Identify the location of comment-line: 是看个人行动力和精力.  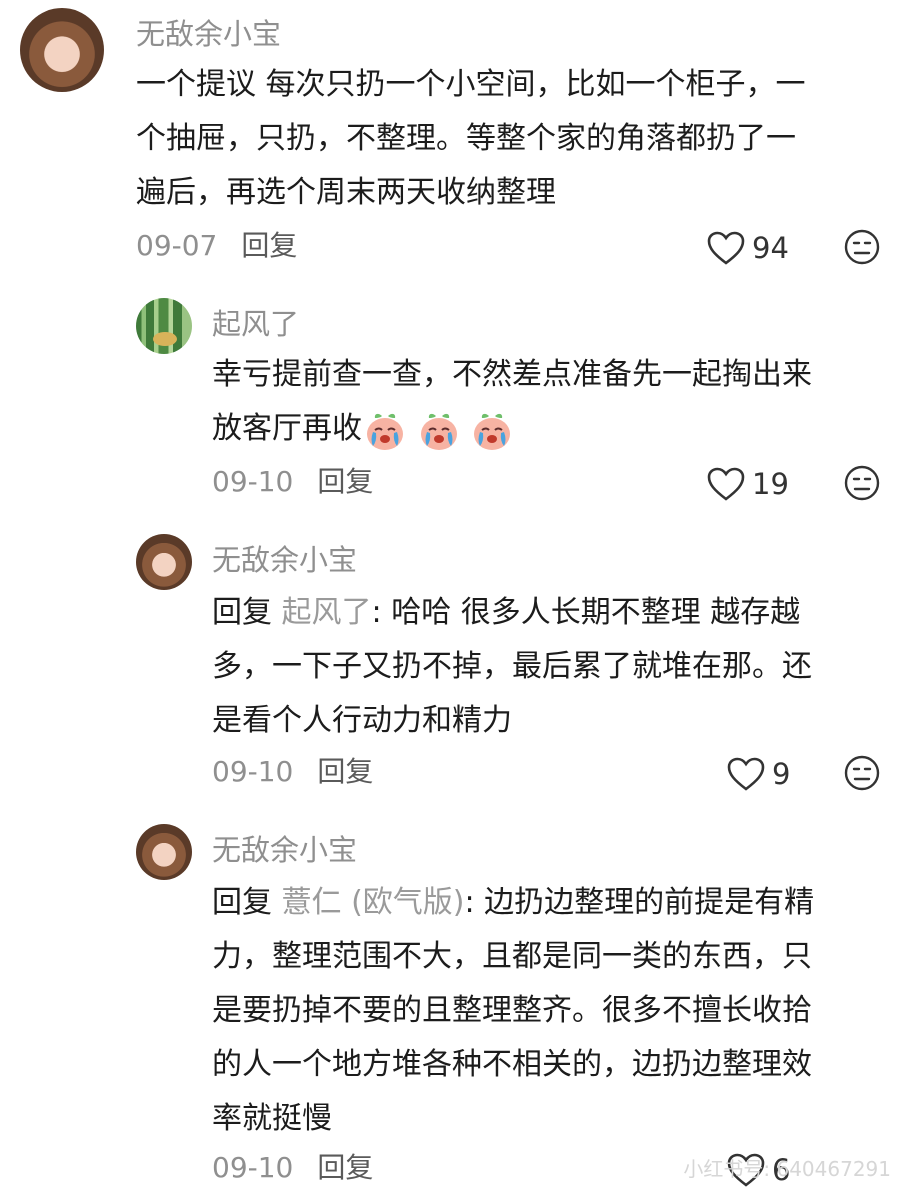
(362, 720).